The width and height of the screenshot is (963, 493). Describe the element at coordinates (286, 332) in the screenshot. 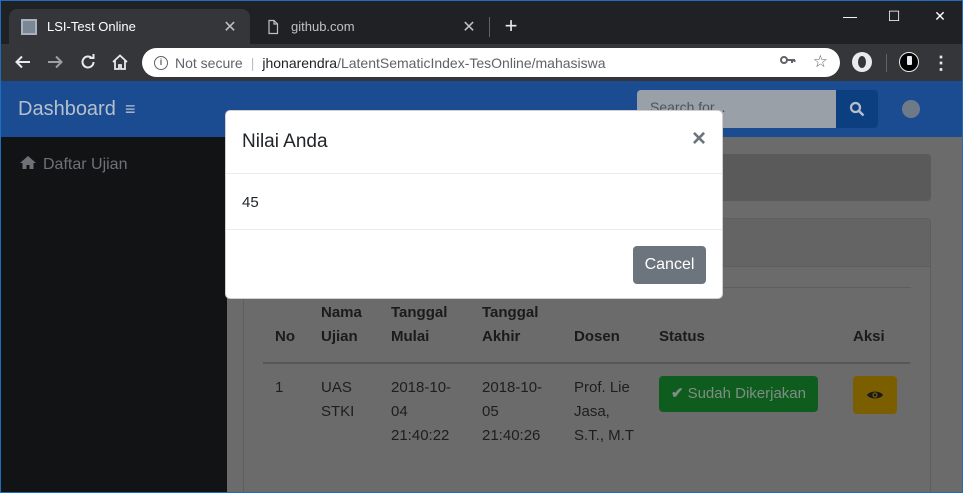

I see `col-header-no: No` at that location.